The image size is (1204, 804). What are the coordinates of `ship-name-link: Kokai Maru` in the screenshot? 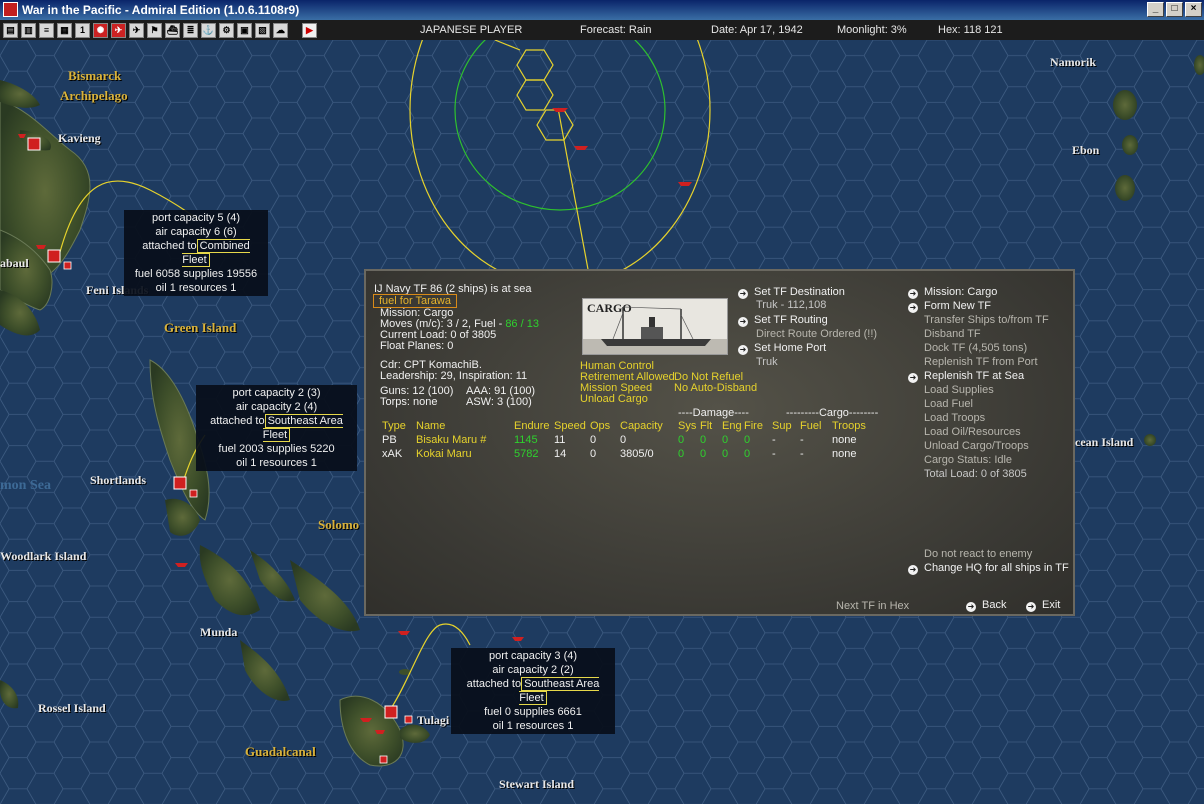 It's located at (465, 454).